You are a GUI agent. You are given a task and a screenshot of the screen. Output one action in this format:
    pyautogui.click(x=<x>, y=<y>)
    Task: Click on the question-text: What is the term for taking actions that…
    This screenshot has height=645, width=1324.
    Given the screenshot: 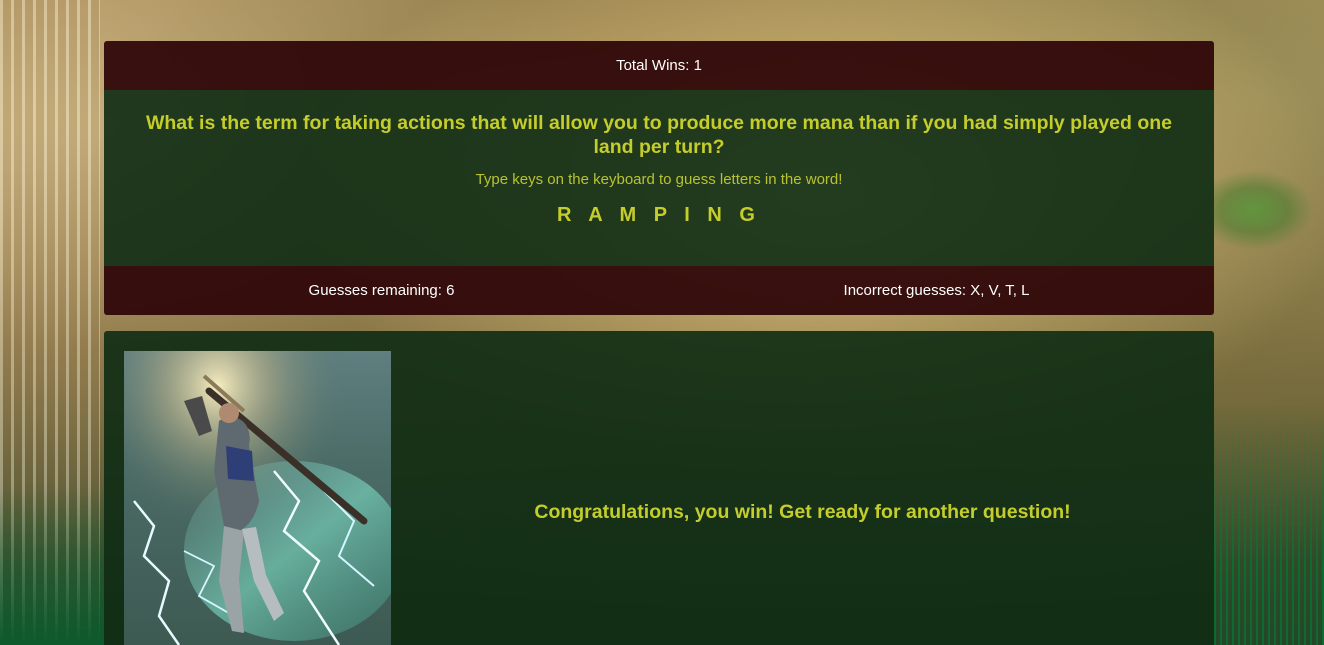 What is the action you would take?
    pyautogui.click(x=659, y=135)
    